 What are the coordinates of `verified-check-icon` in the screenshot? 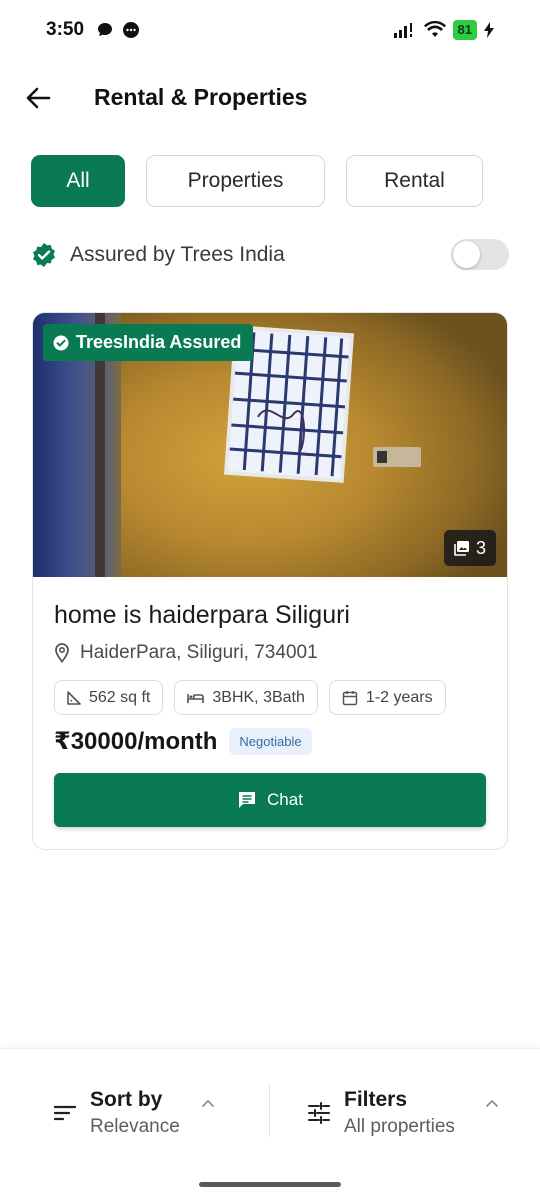 It's located at (61, 342).